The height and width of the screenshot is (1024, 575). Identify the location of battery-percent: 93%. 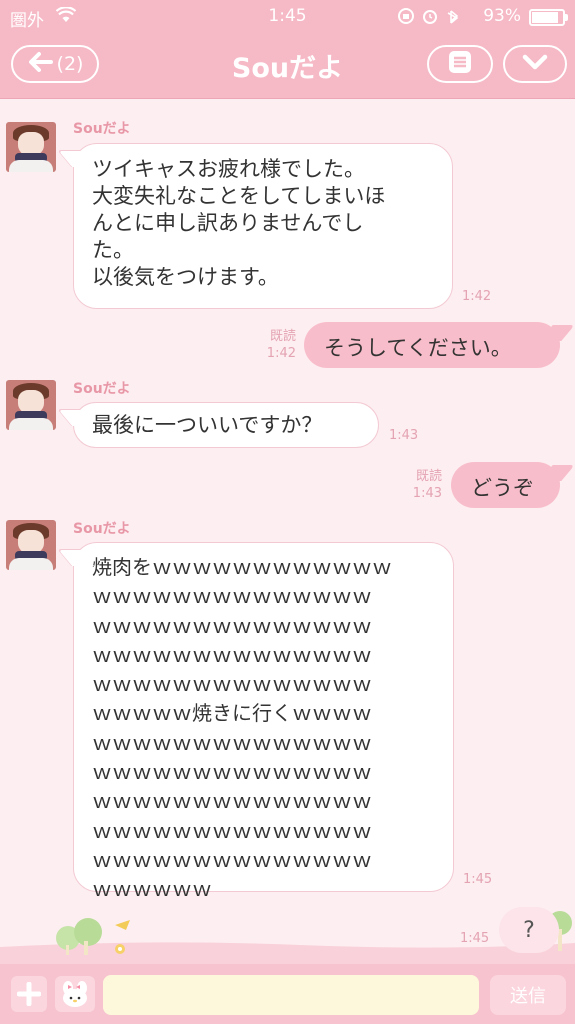
(502, 16).